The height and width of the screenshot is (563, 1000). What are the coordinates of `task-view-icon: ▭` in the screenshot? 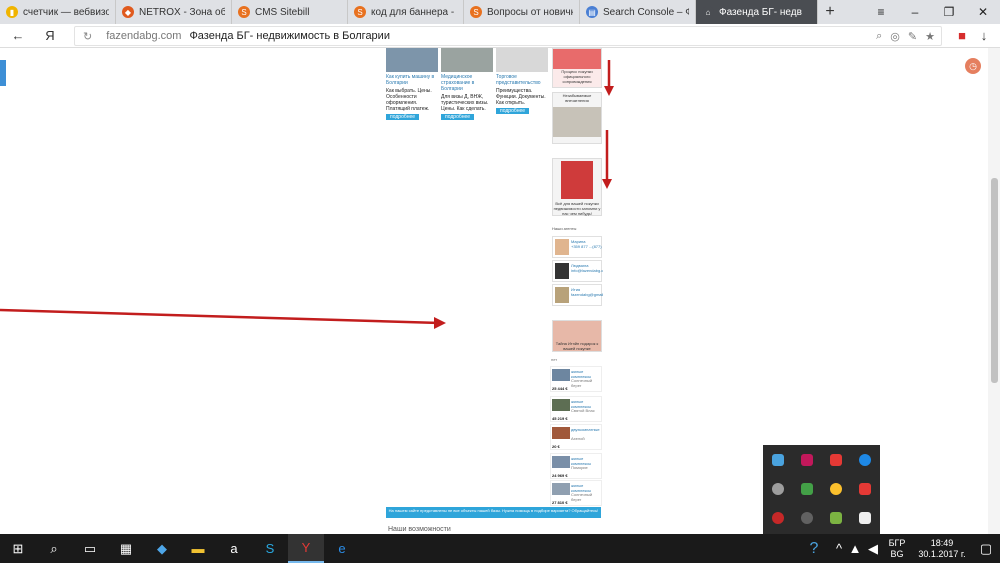 It's located at (90, 548).